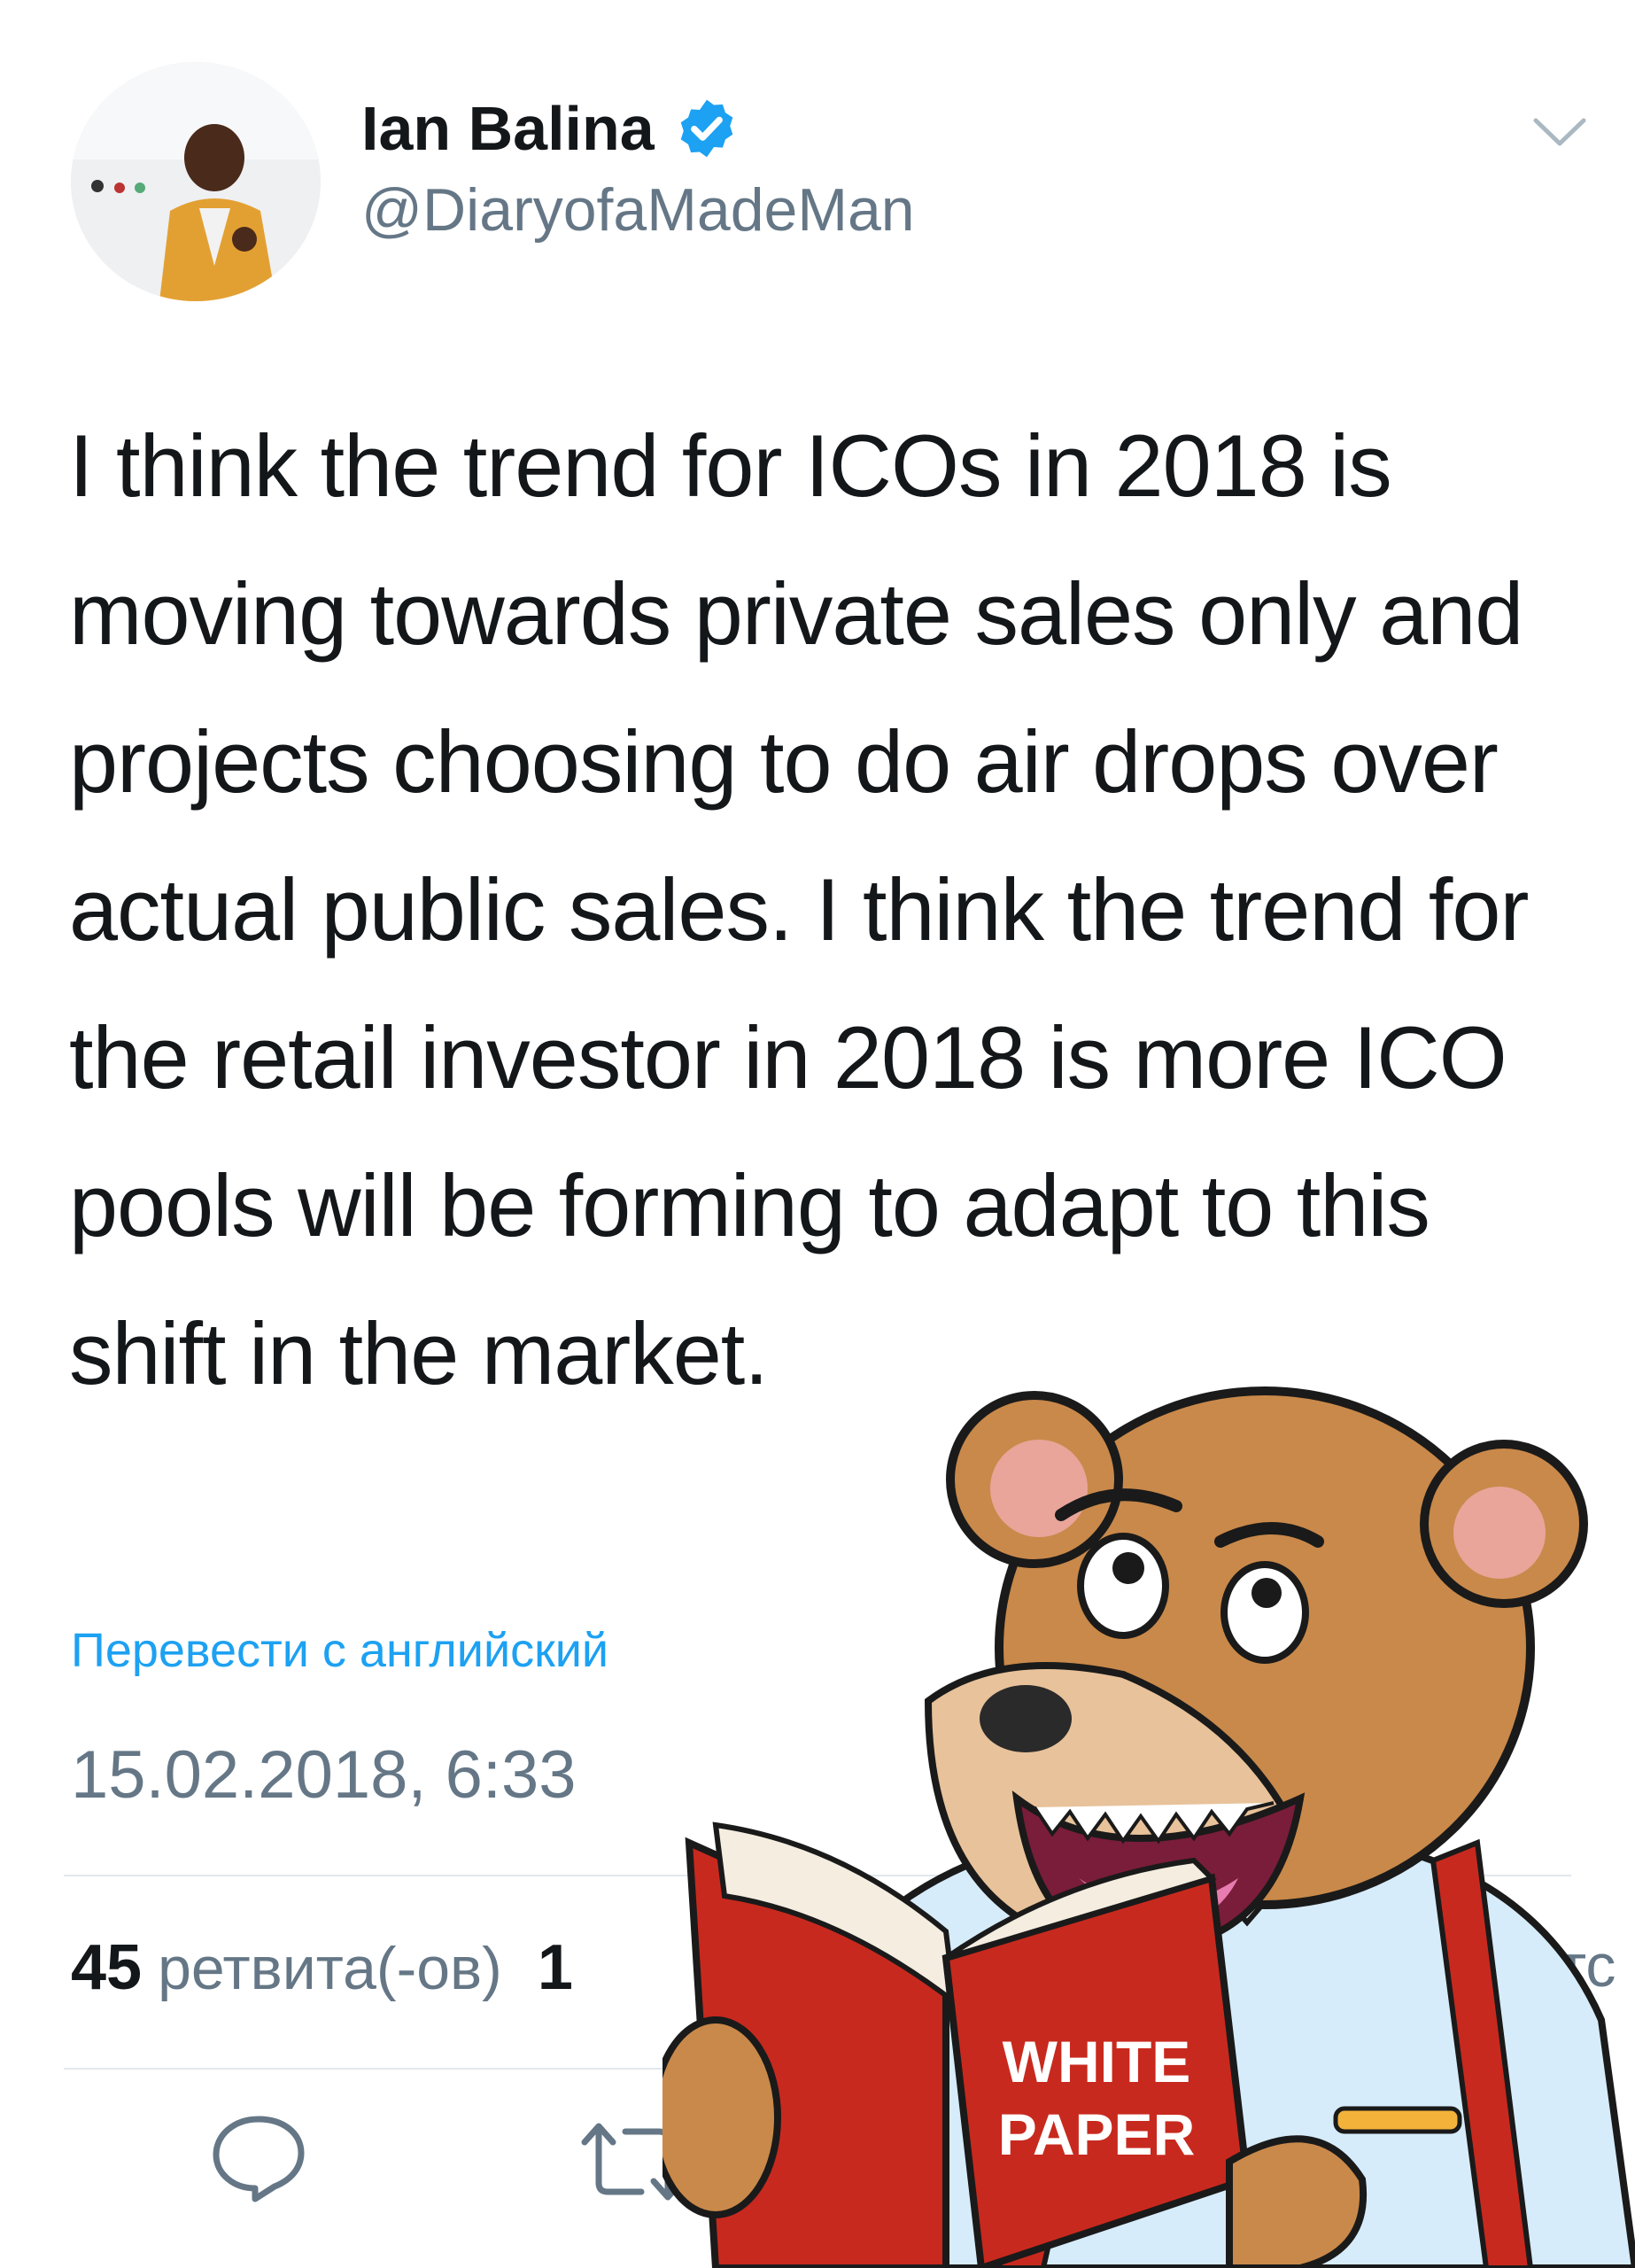 The image size is (1635, 2268). What do you see at coordinates (340, 1650) in the screenshot?
I see `translate-link: Перевести с английский` at bounding box center [340, 1650].